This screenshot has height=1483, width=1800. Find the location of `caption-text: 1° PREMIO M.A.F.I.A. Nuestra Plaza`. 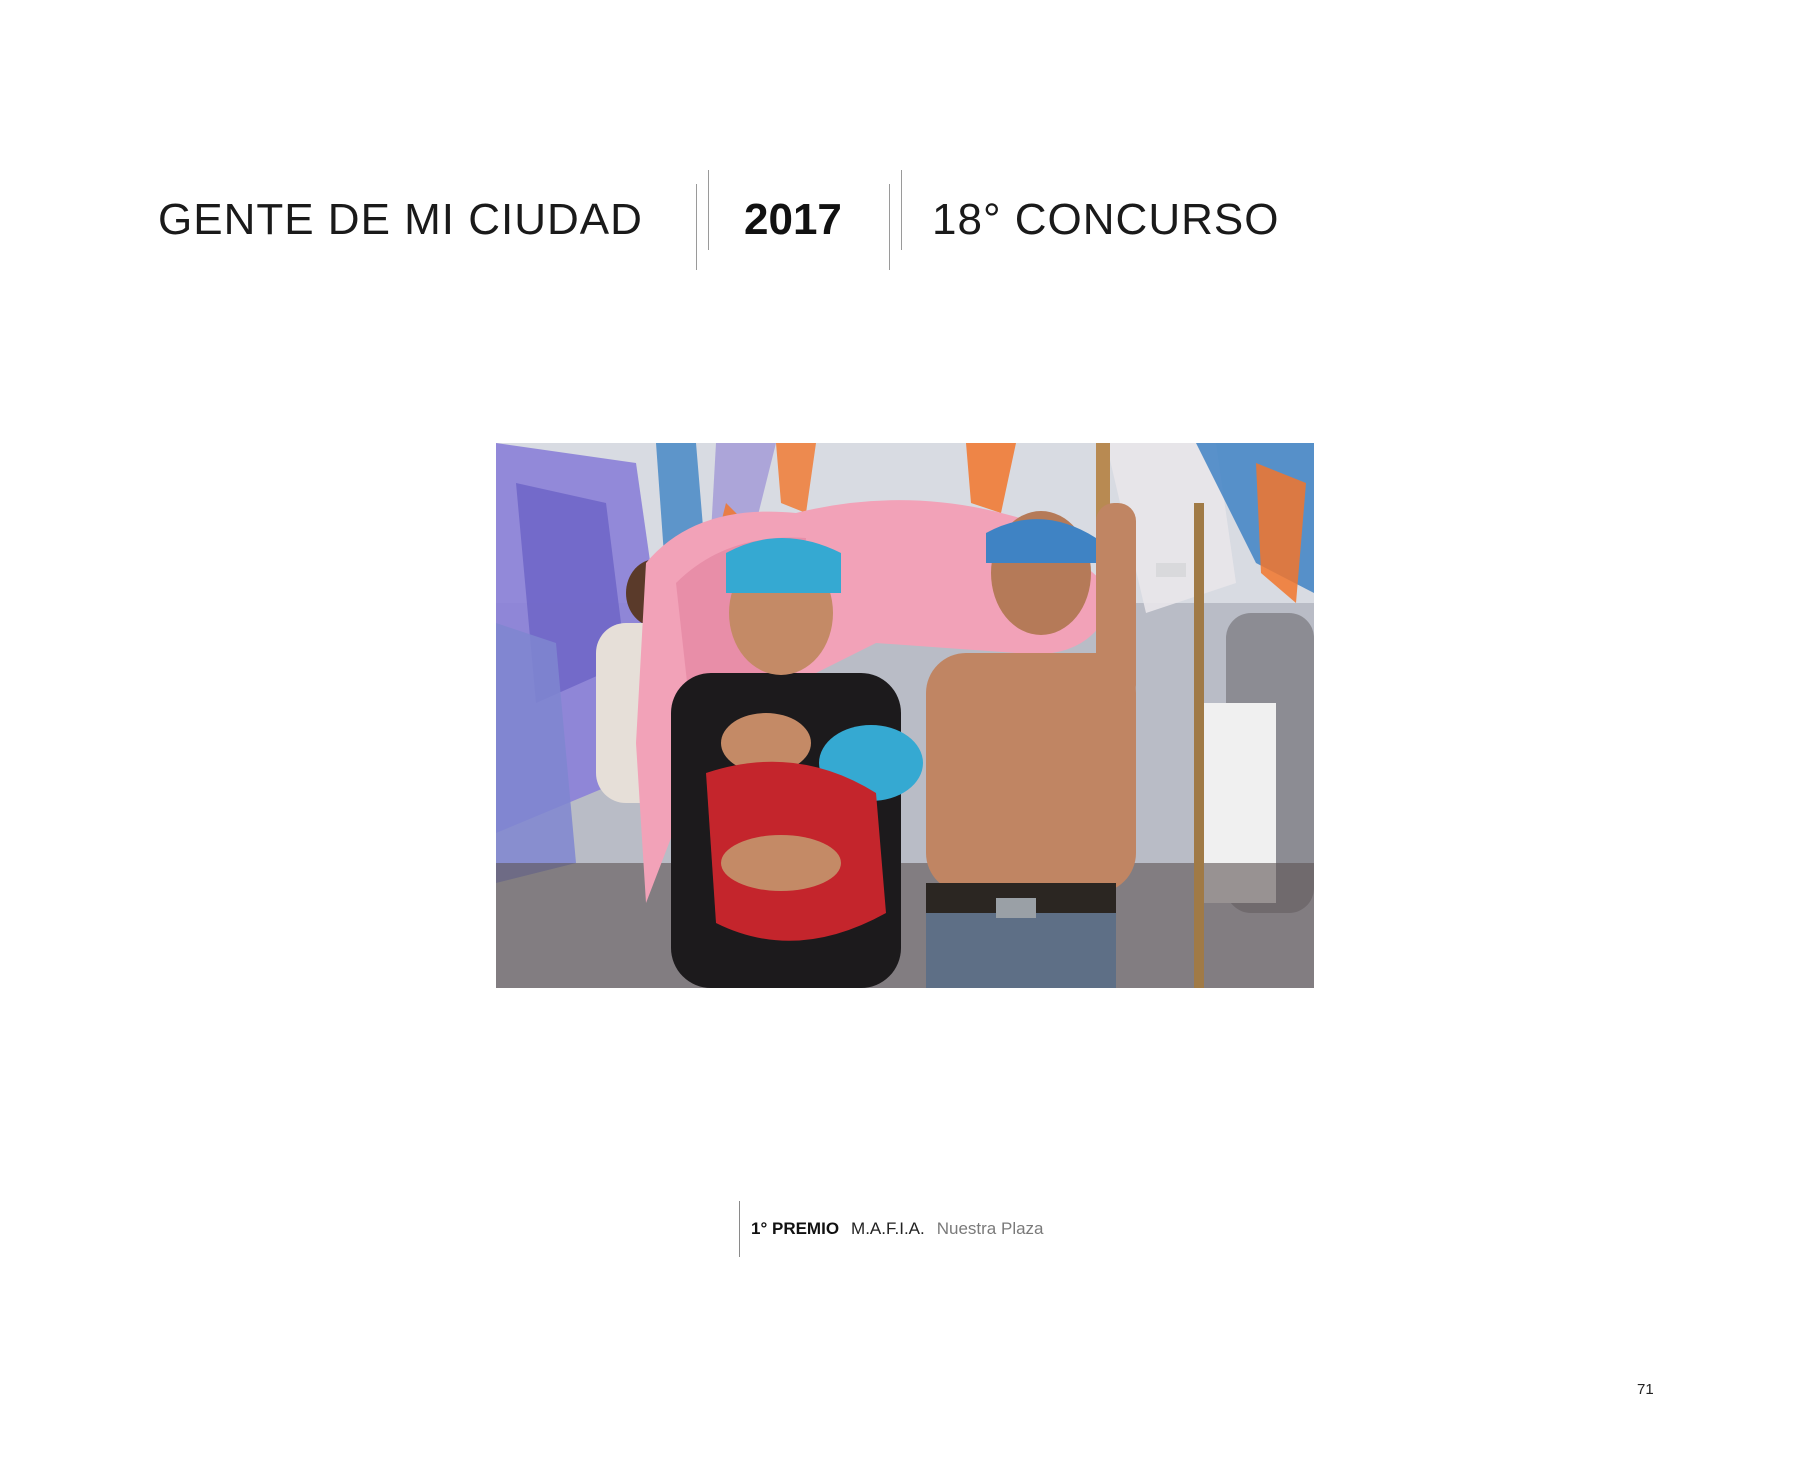

caption-text: 1° PREMIO M.A.F.I.A. Nuestra Plaza is located at coordinates (897, 1229).